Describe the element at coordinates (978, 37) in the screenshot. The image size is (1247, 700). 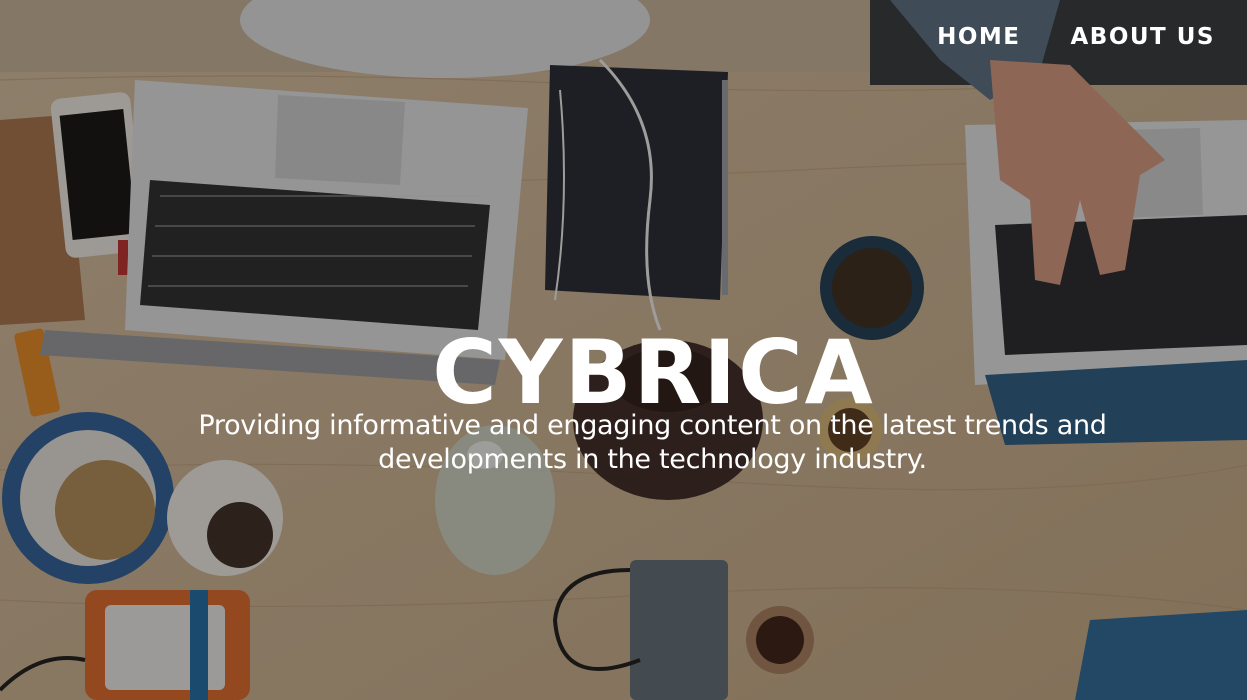
I see `nav-link-home: HOME` at that location.